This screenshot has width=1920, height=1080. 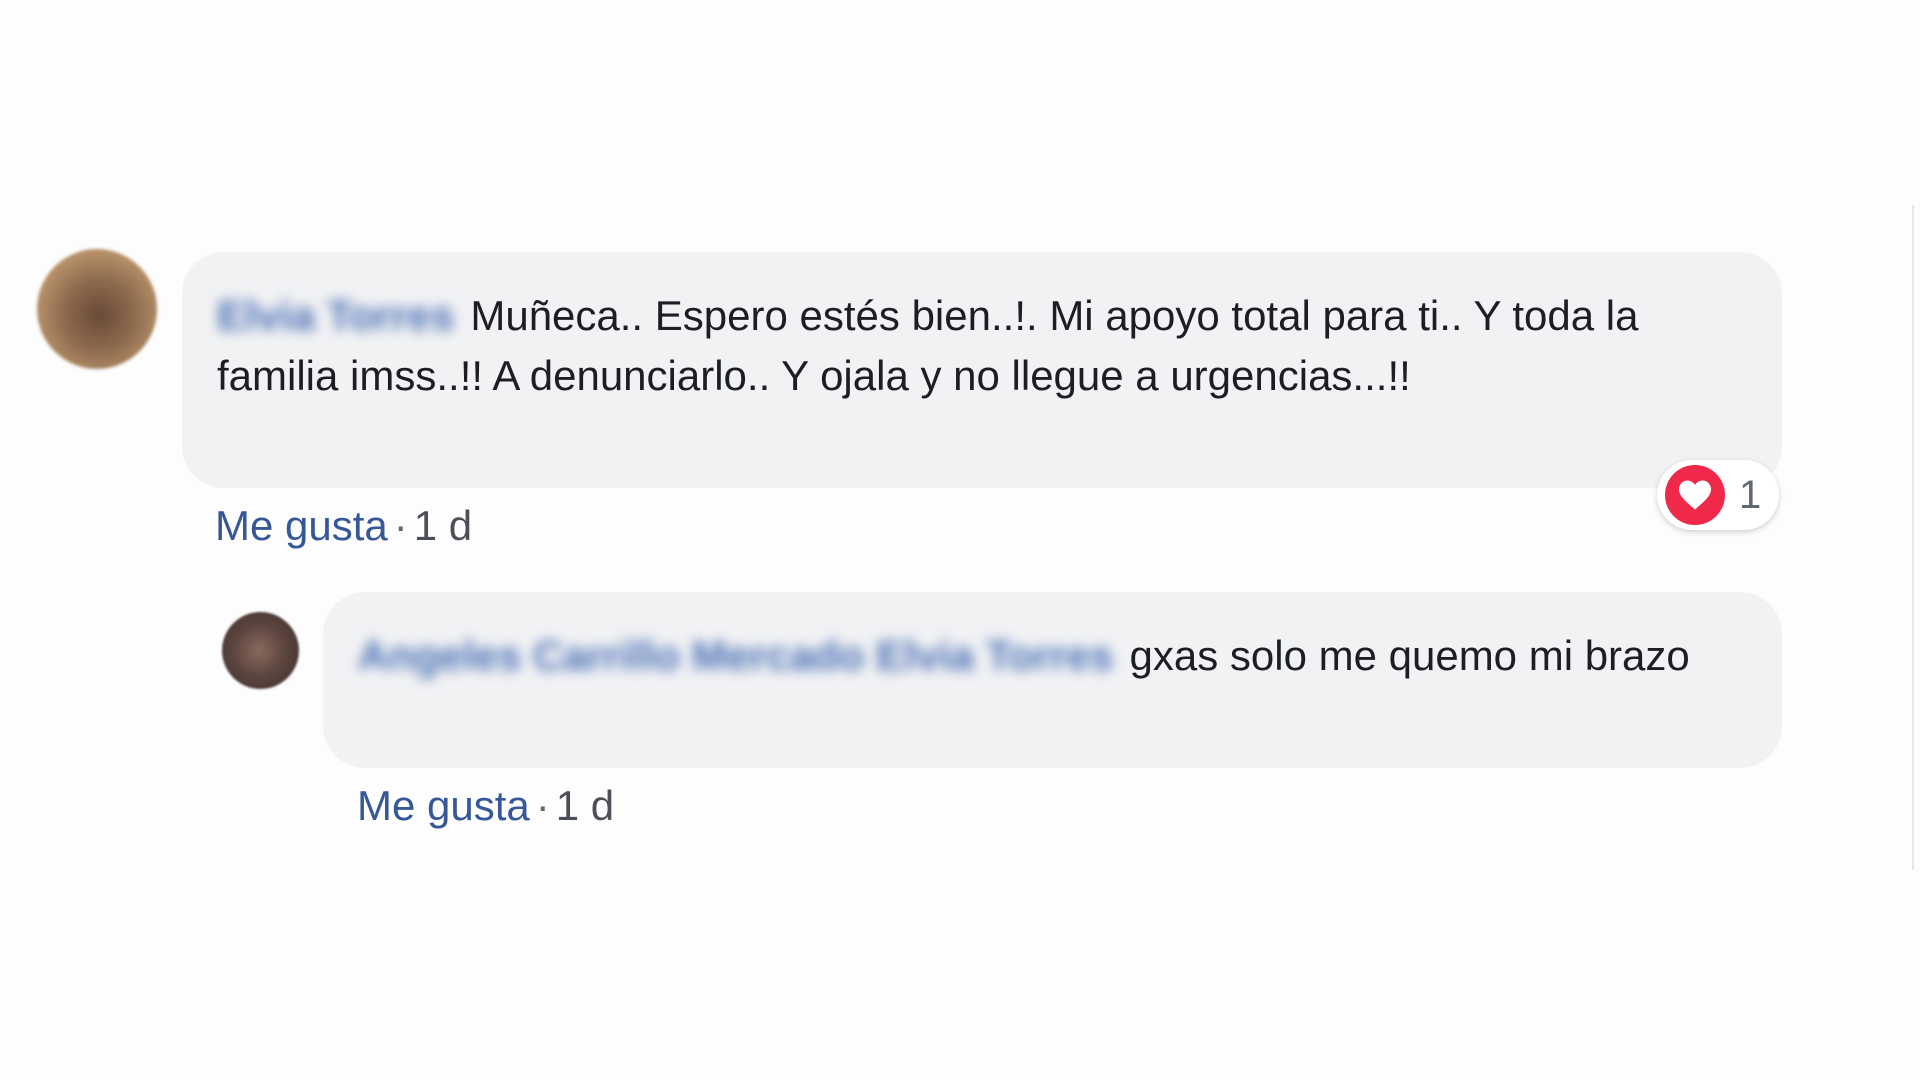 I want to click on scrollbar-track, so click(x=1913, y=537).